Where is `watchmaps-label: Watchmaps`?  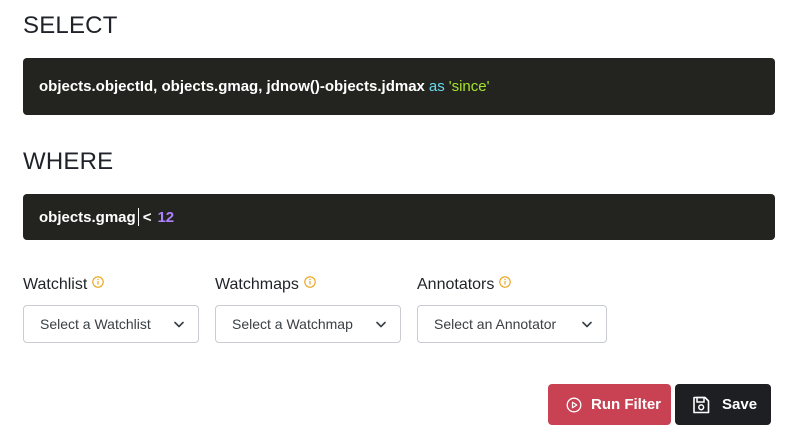 watchmaps-label: Watchmaps is located at coordinates (257, 284).